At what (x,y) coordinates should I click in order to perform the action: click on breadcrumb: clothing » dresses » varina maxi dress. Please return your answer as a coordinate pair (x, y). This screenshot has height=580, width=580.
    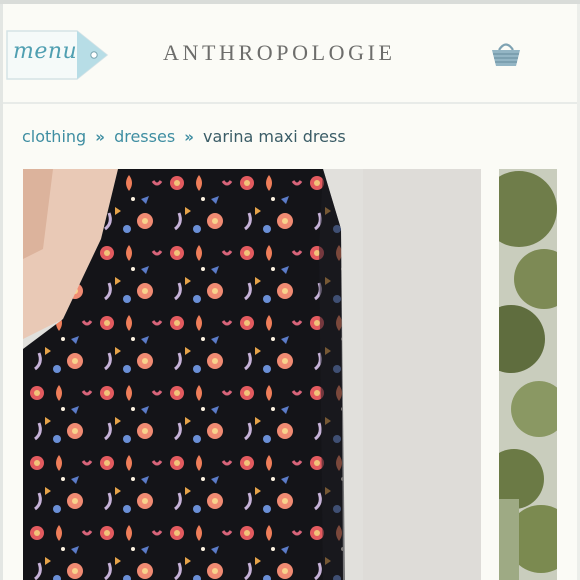
    Looking at the image, I should click on (184, 136).